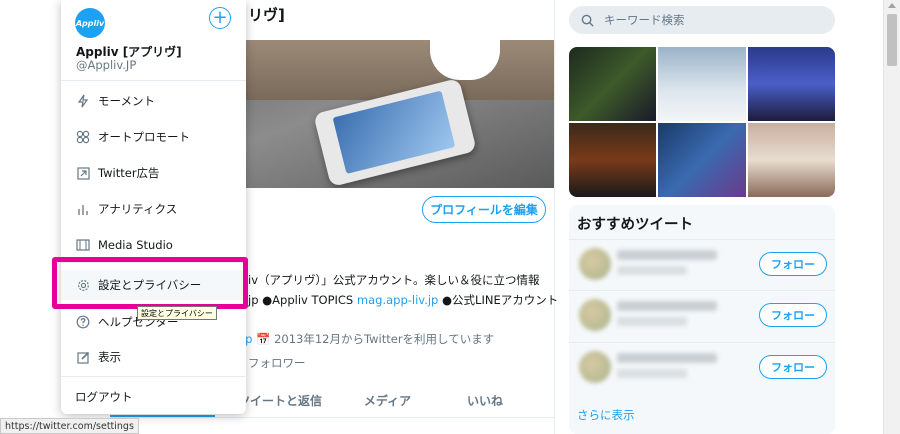  Describe the element at coordinates (83, 209) in the screenshot. I see `analytics-icon` at that location.